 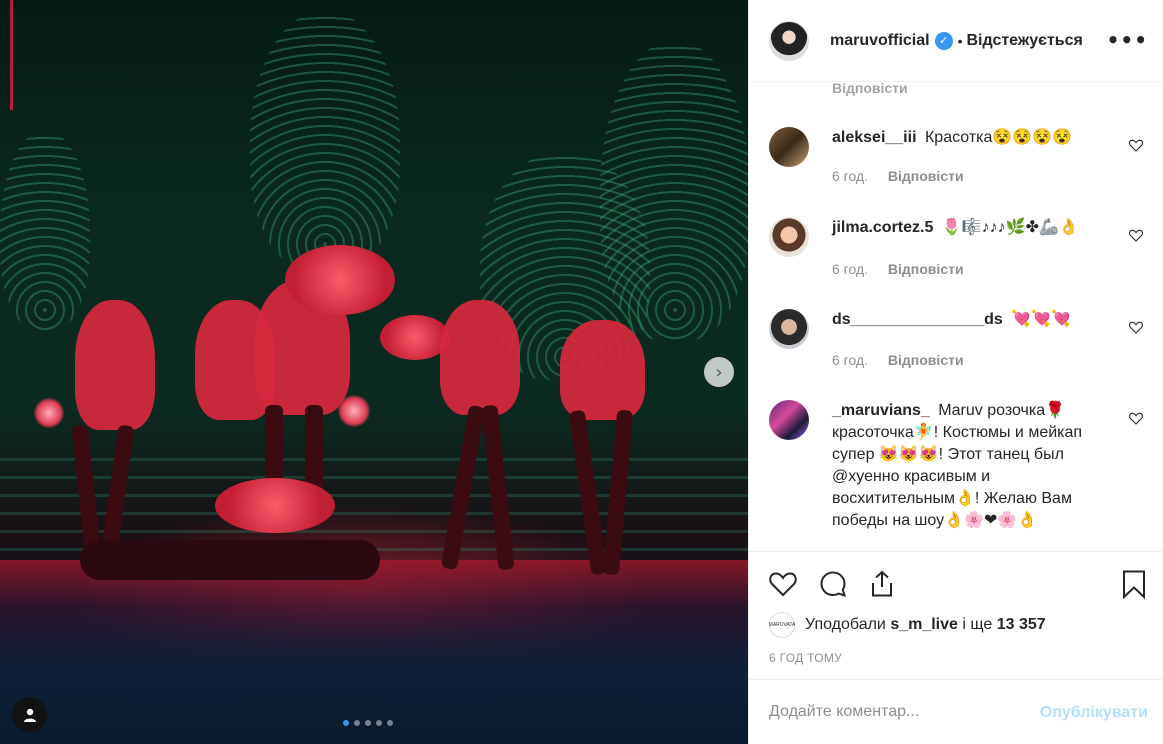 I want to click on comment-body: aleksei__iii Красотка😵😵😵😵, so click(x=967, y=138).